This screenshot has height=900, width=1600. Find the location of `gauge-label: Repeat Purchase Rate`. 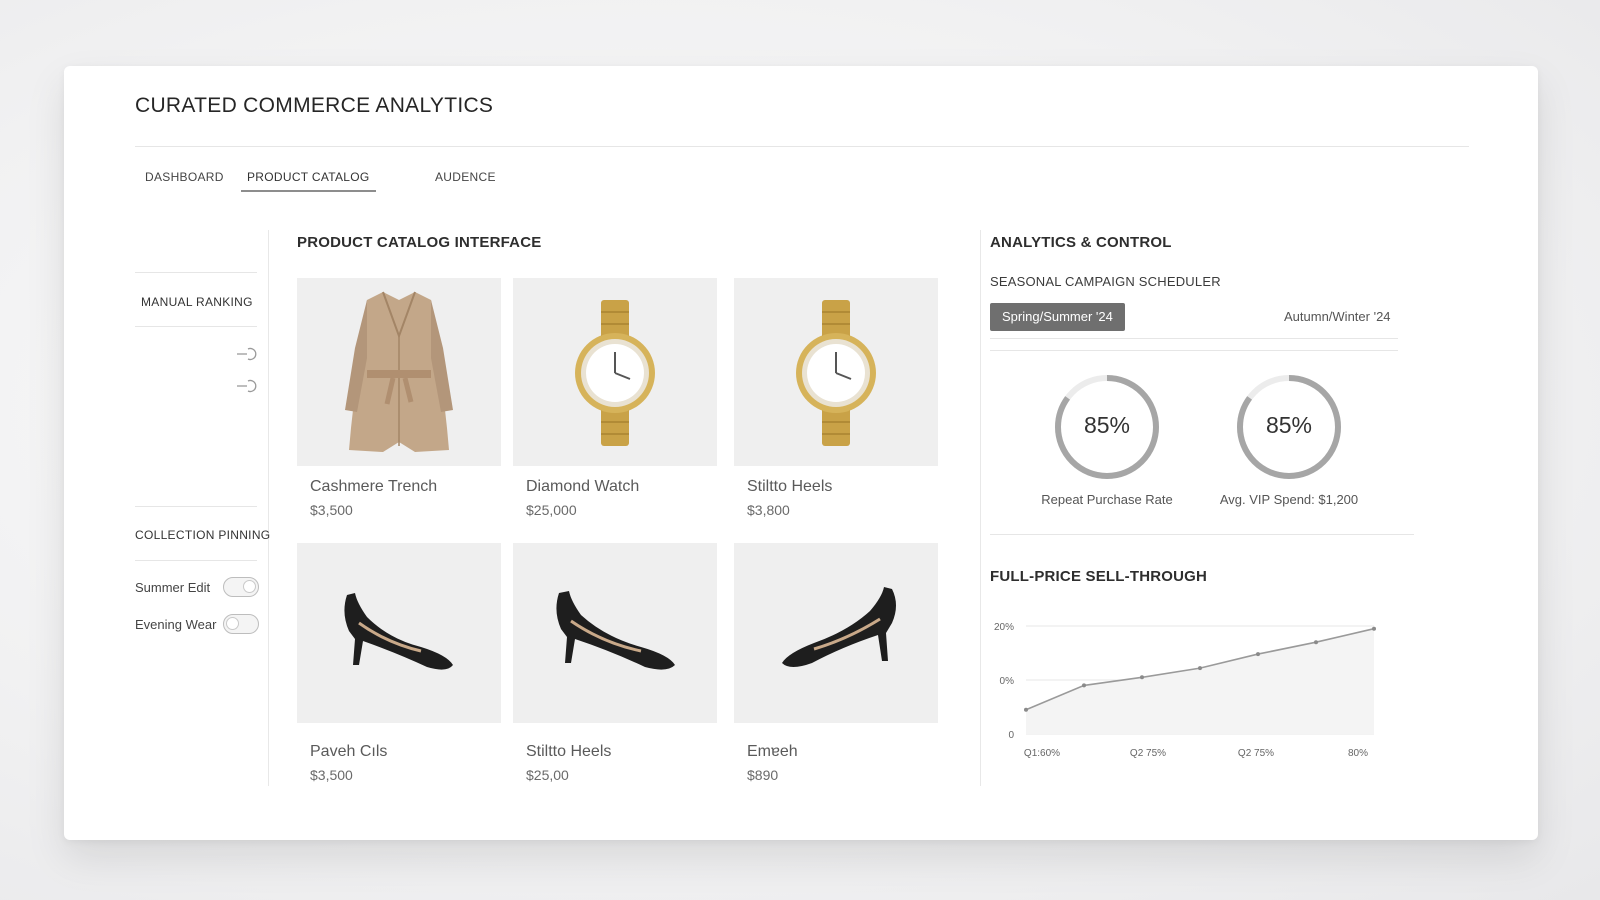

gauge-label: Repeat Purchase Rate is located at coordinates (1107, 499).